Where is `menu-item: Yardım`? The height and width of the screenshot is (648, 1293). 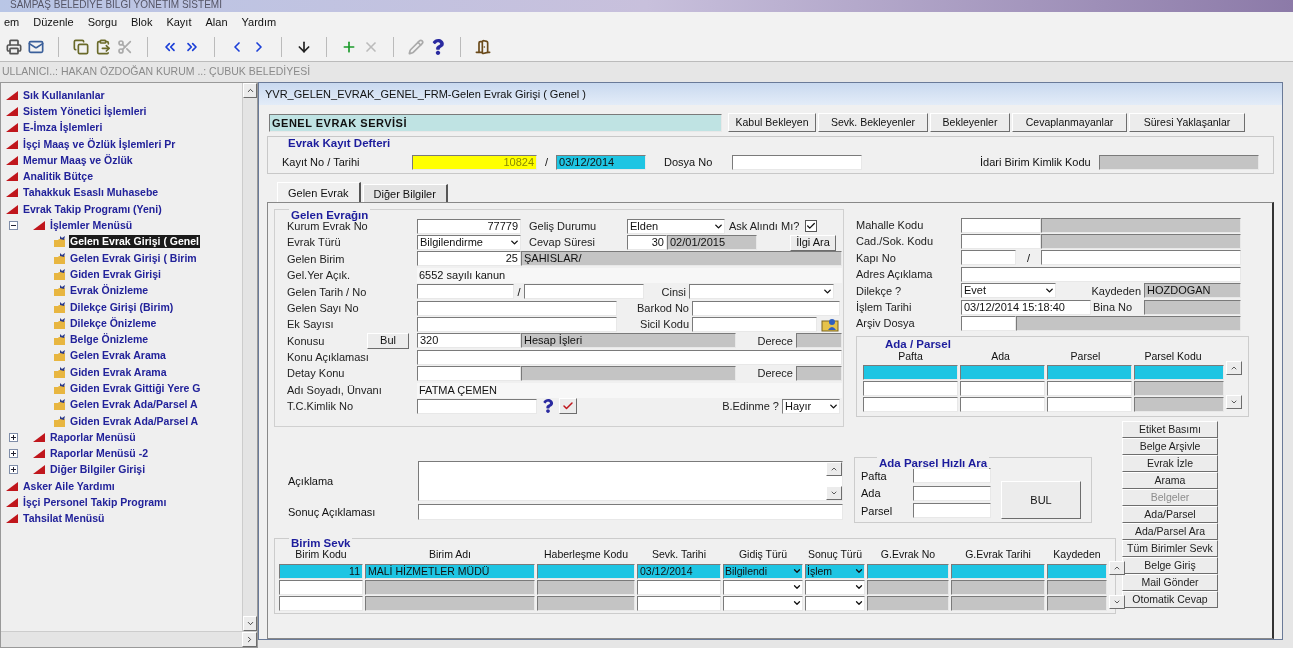 menu-item: Yardım is located at coordinates (259, 22).